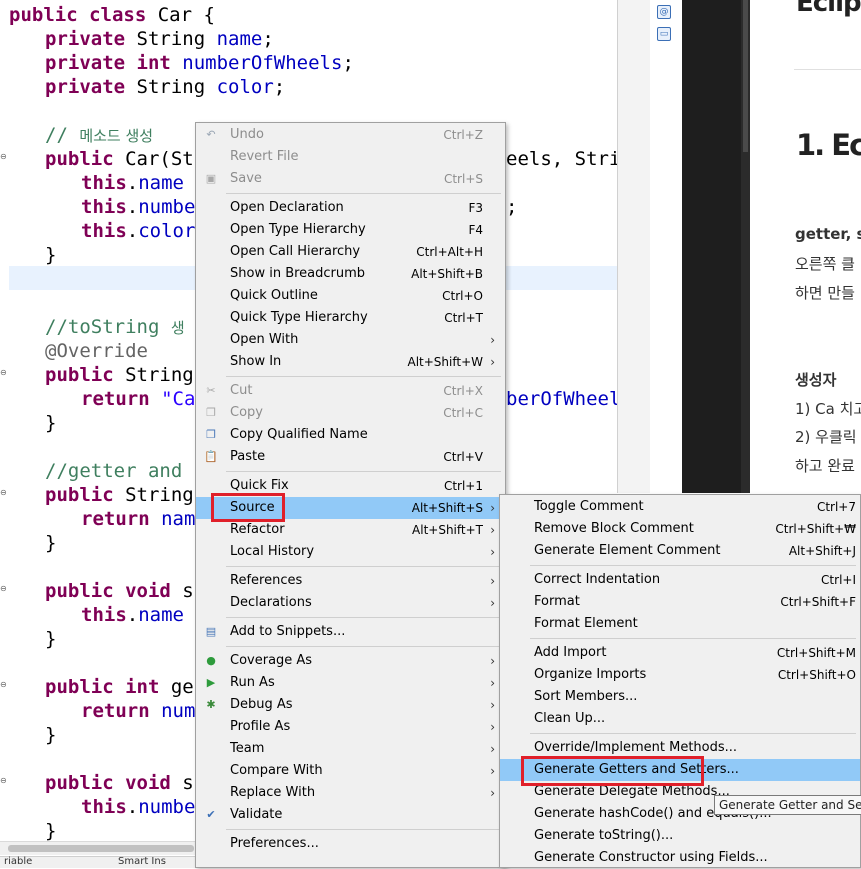  I want to click on menu-item-label: Refactor, so click(257, 529).